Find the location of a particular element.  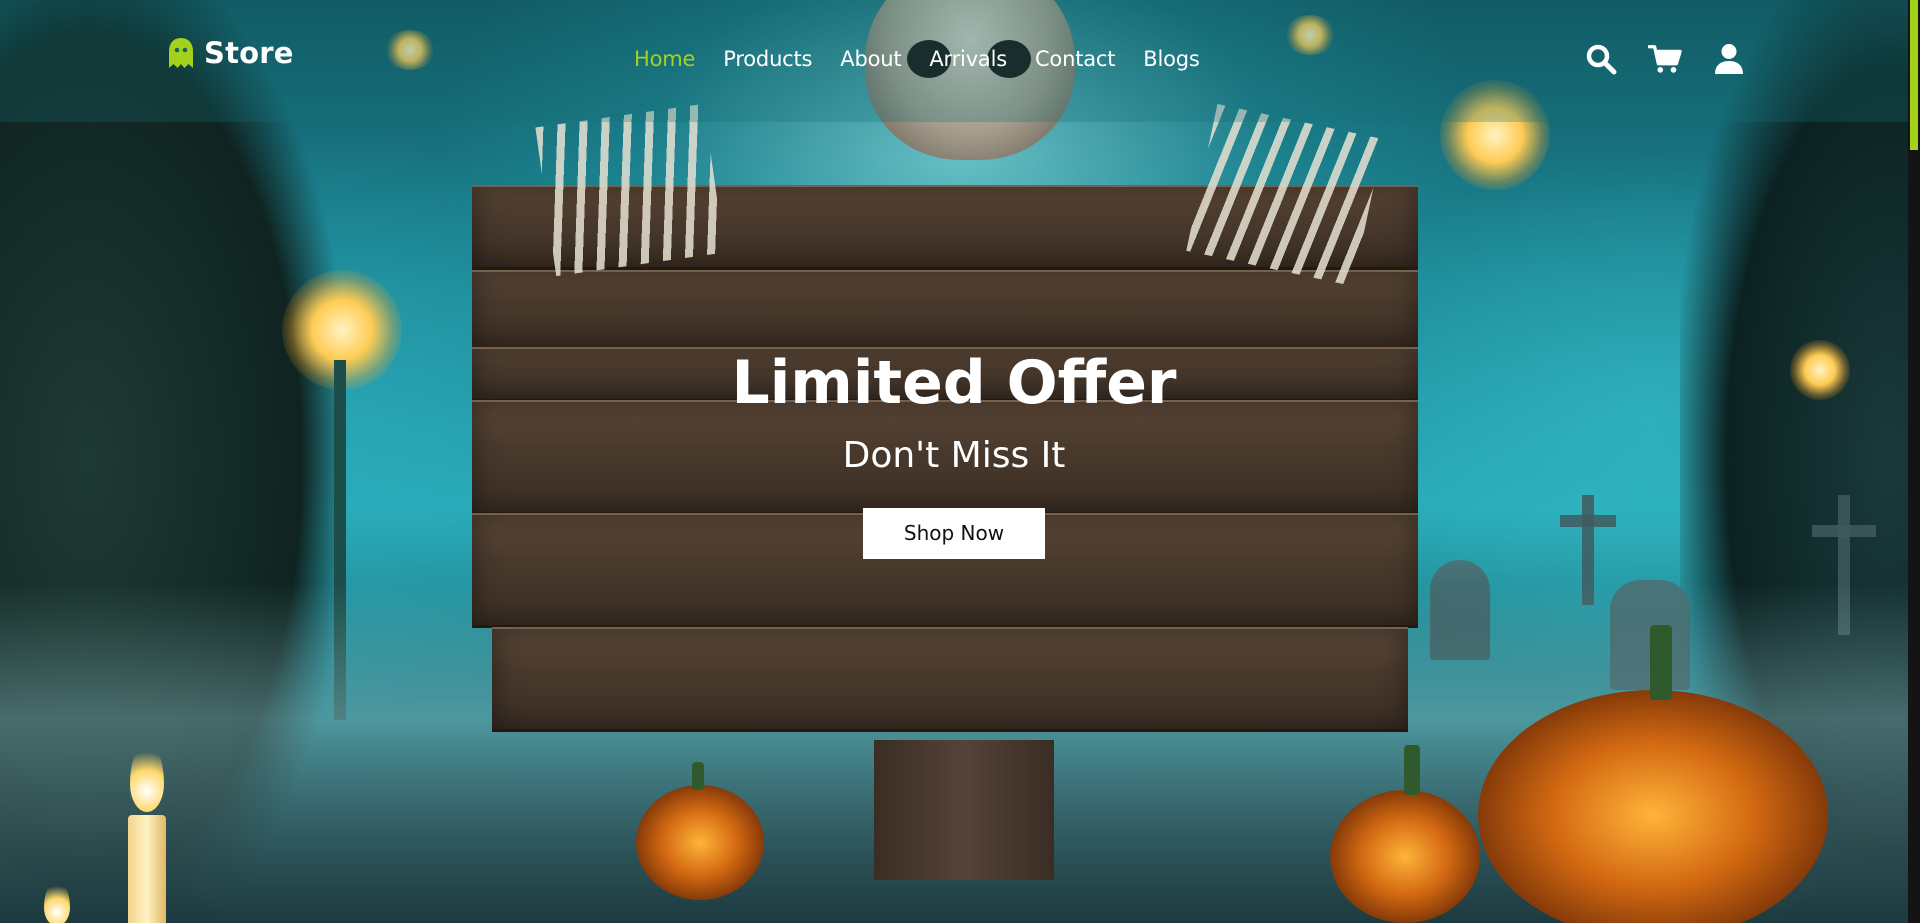

candle is located at coordinates (147, 869).